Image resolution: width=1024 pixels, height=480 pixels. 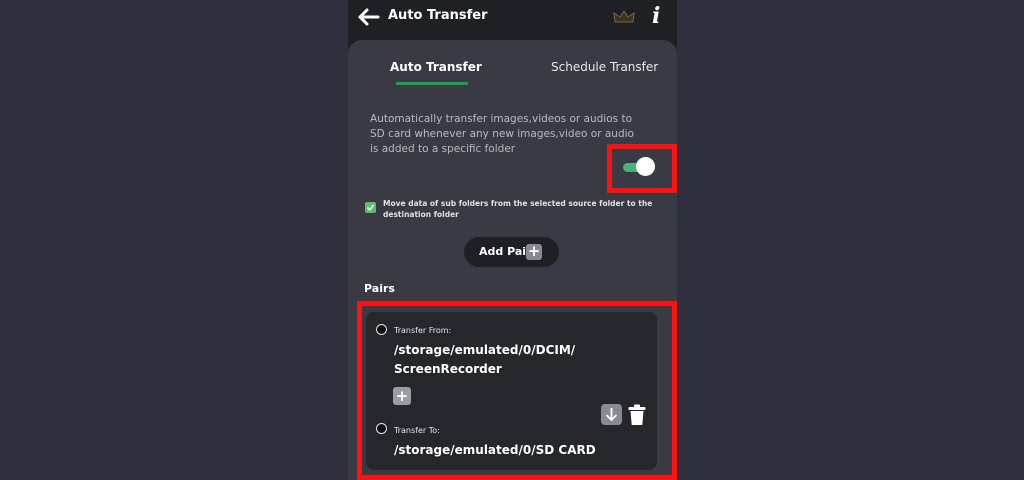 I want to click on pair-highlight-box, so click(x=517, y=390).